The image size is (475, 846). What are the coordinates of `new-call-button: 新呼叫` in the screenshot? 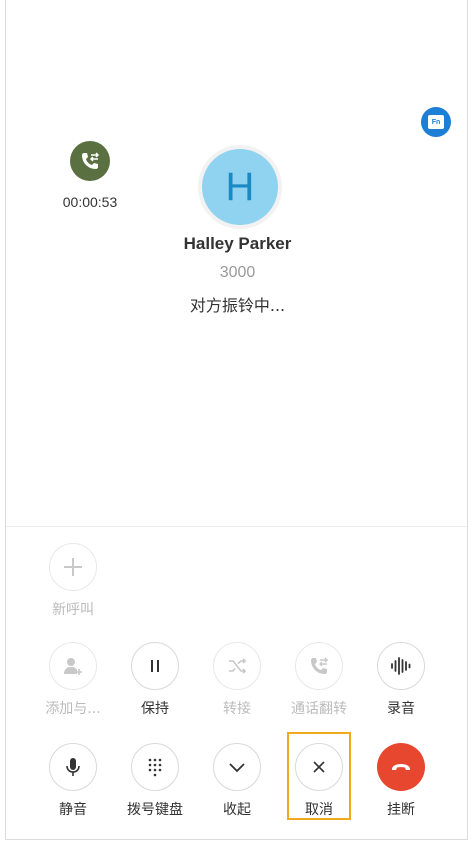 It's located at (73, 581).